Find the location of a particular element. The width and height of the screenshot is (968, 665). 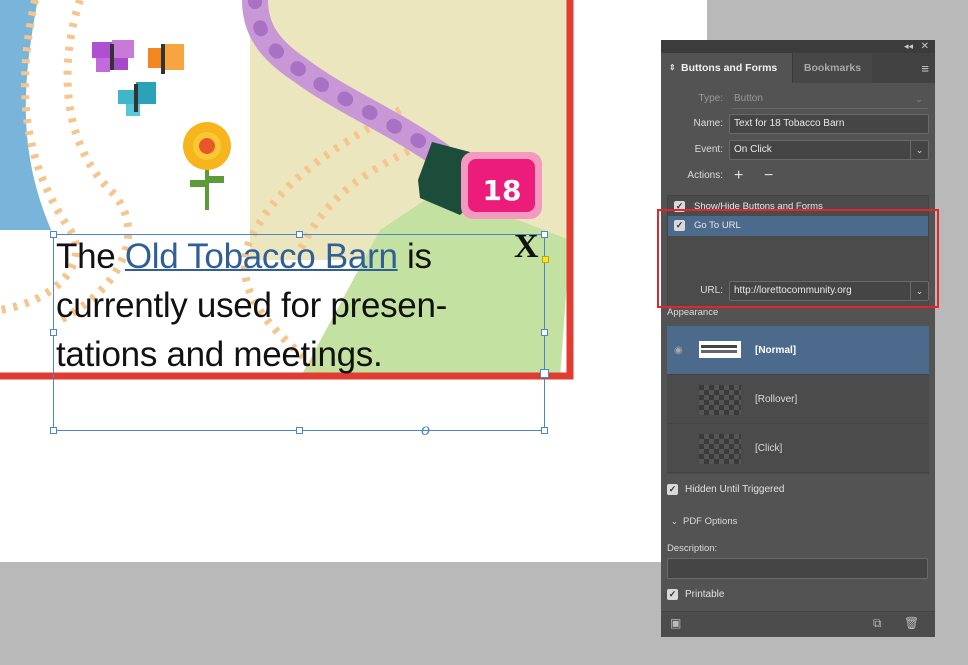

type-select: Button ⌄ is located at coordinates (829, 99).